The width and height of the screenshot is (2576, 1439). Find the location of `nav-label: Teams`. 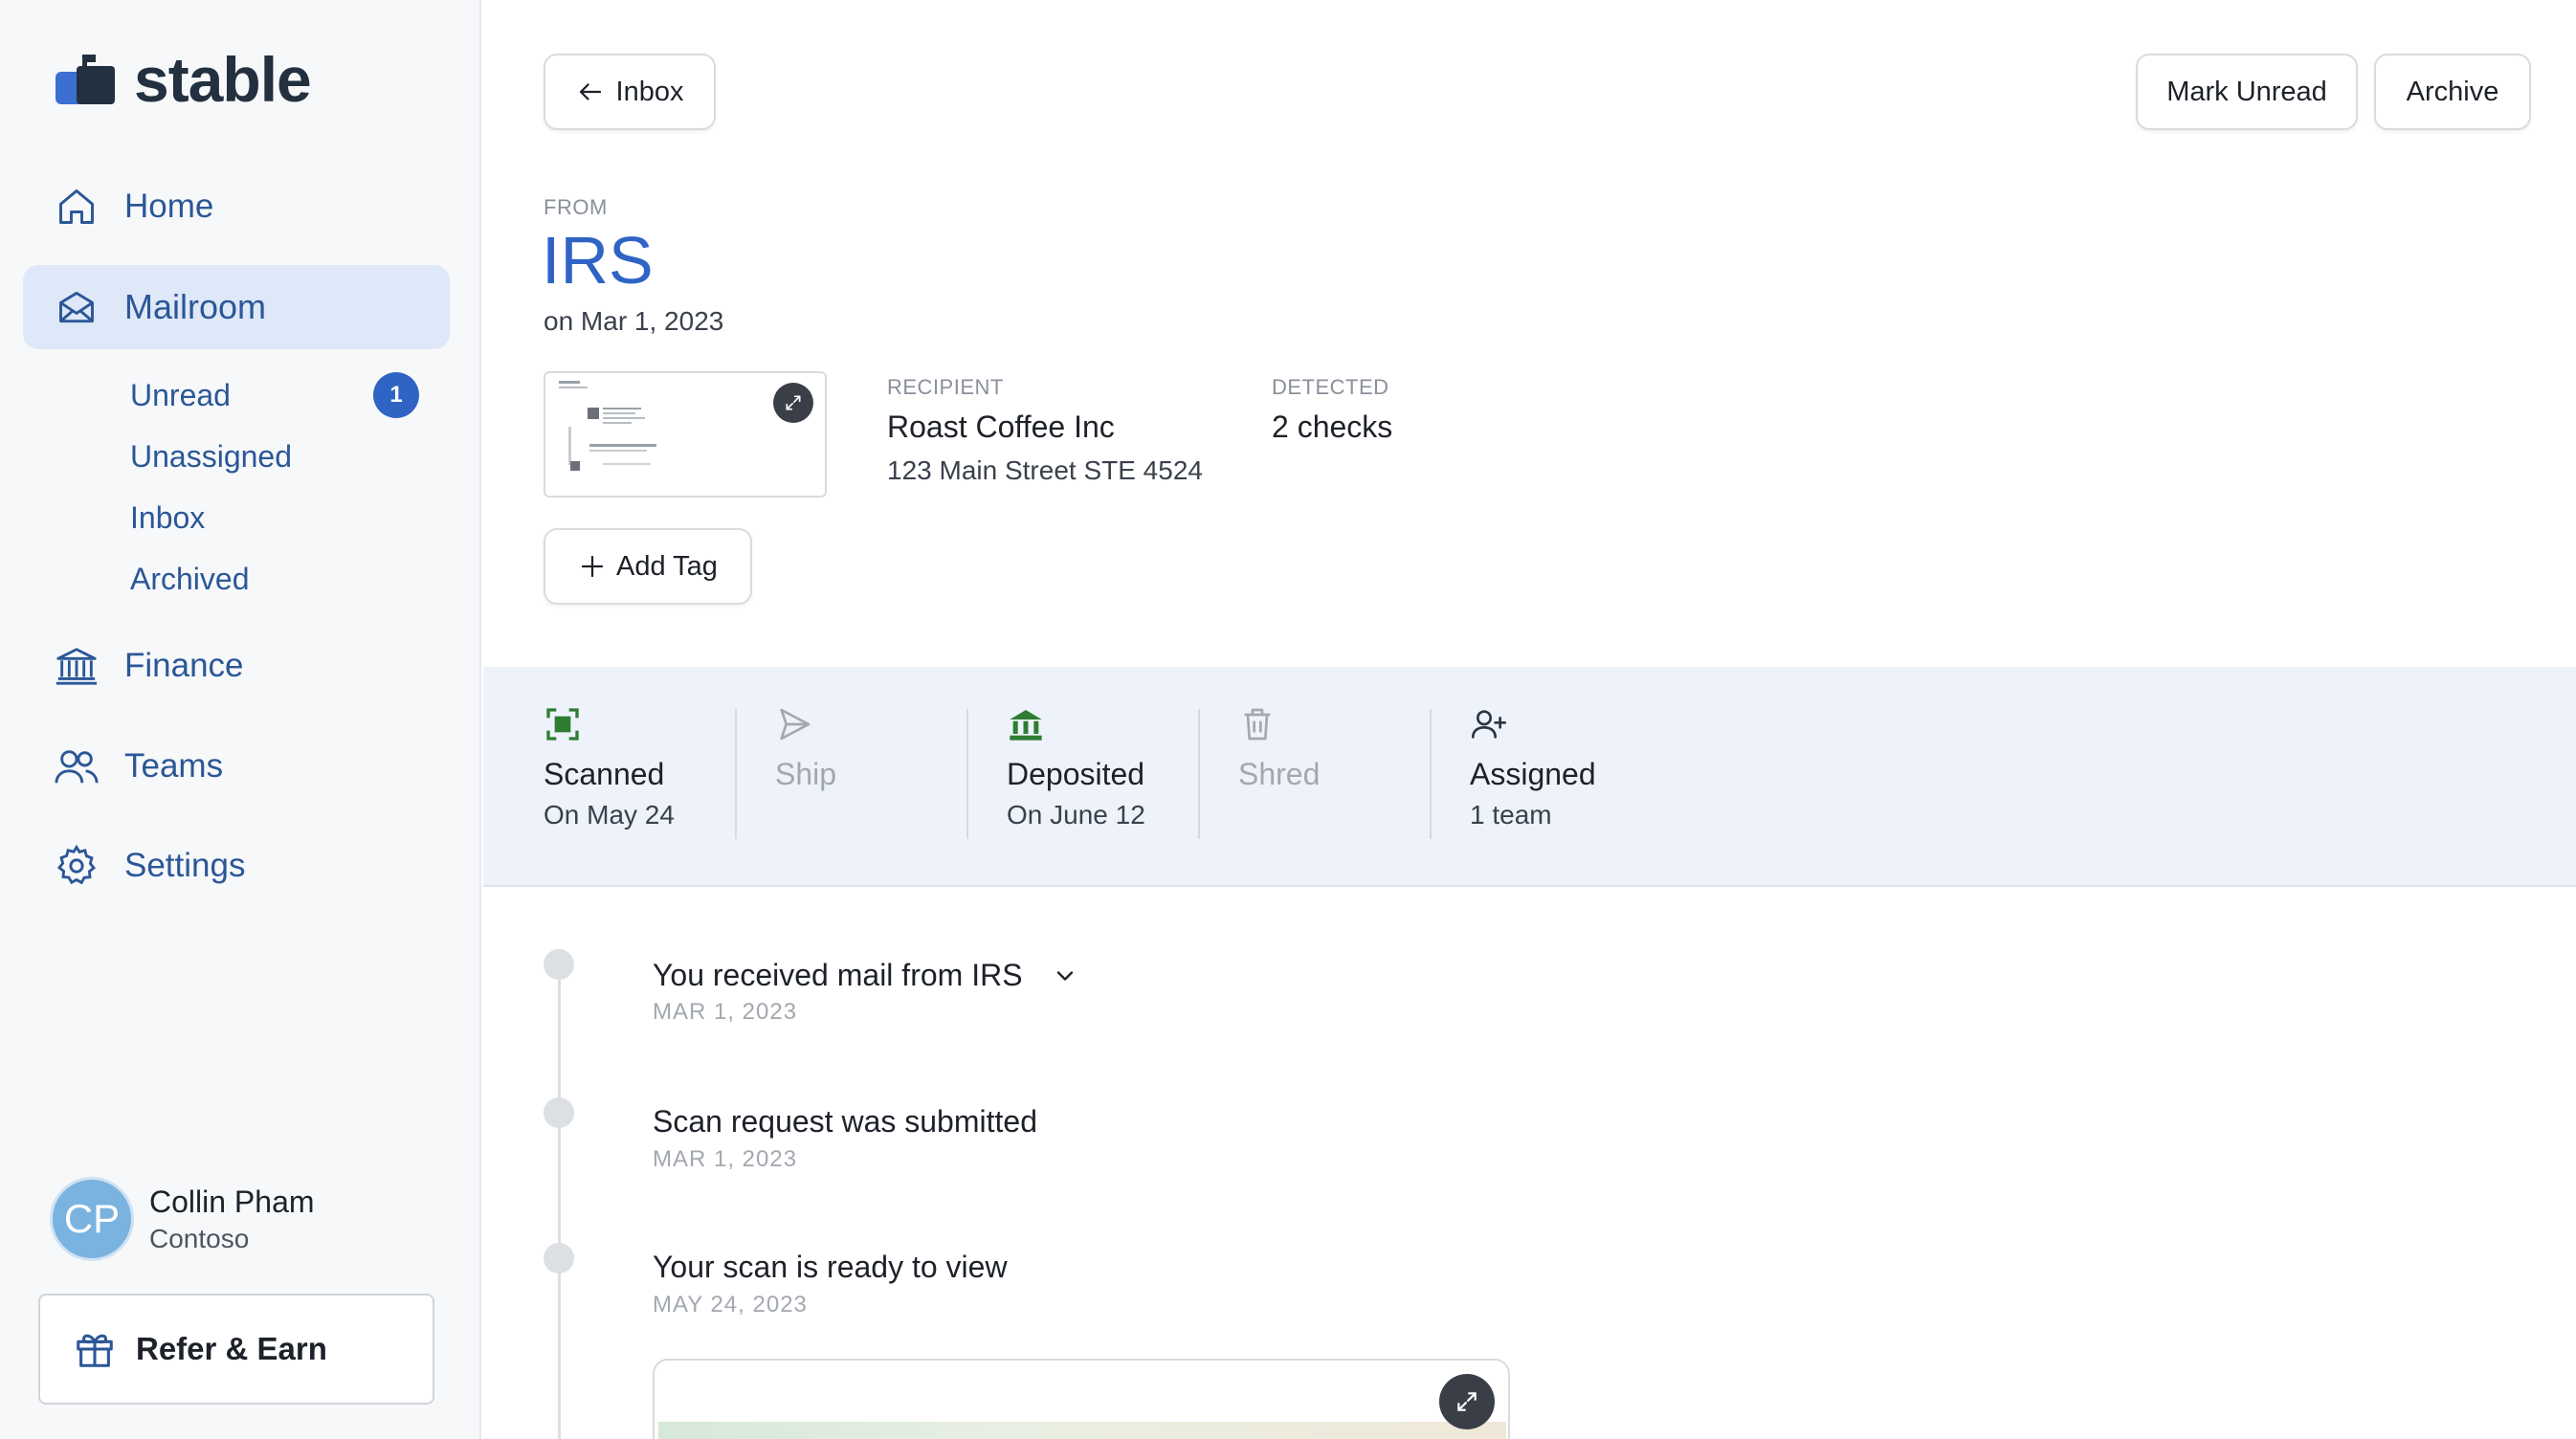

nav-label: Teams is located at coordinates (174, 766).